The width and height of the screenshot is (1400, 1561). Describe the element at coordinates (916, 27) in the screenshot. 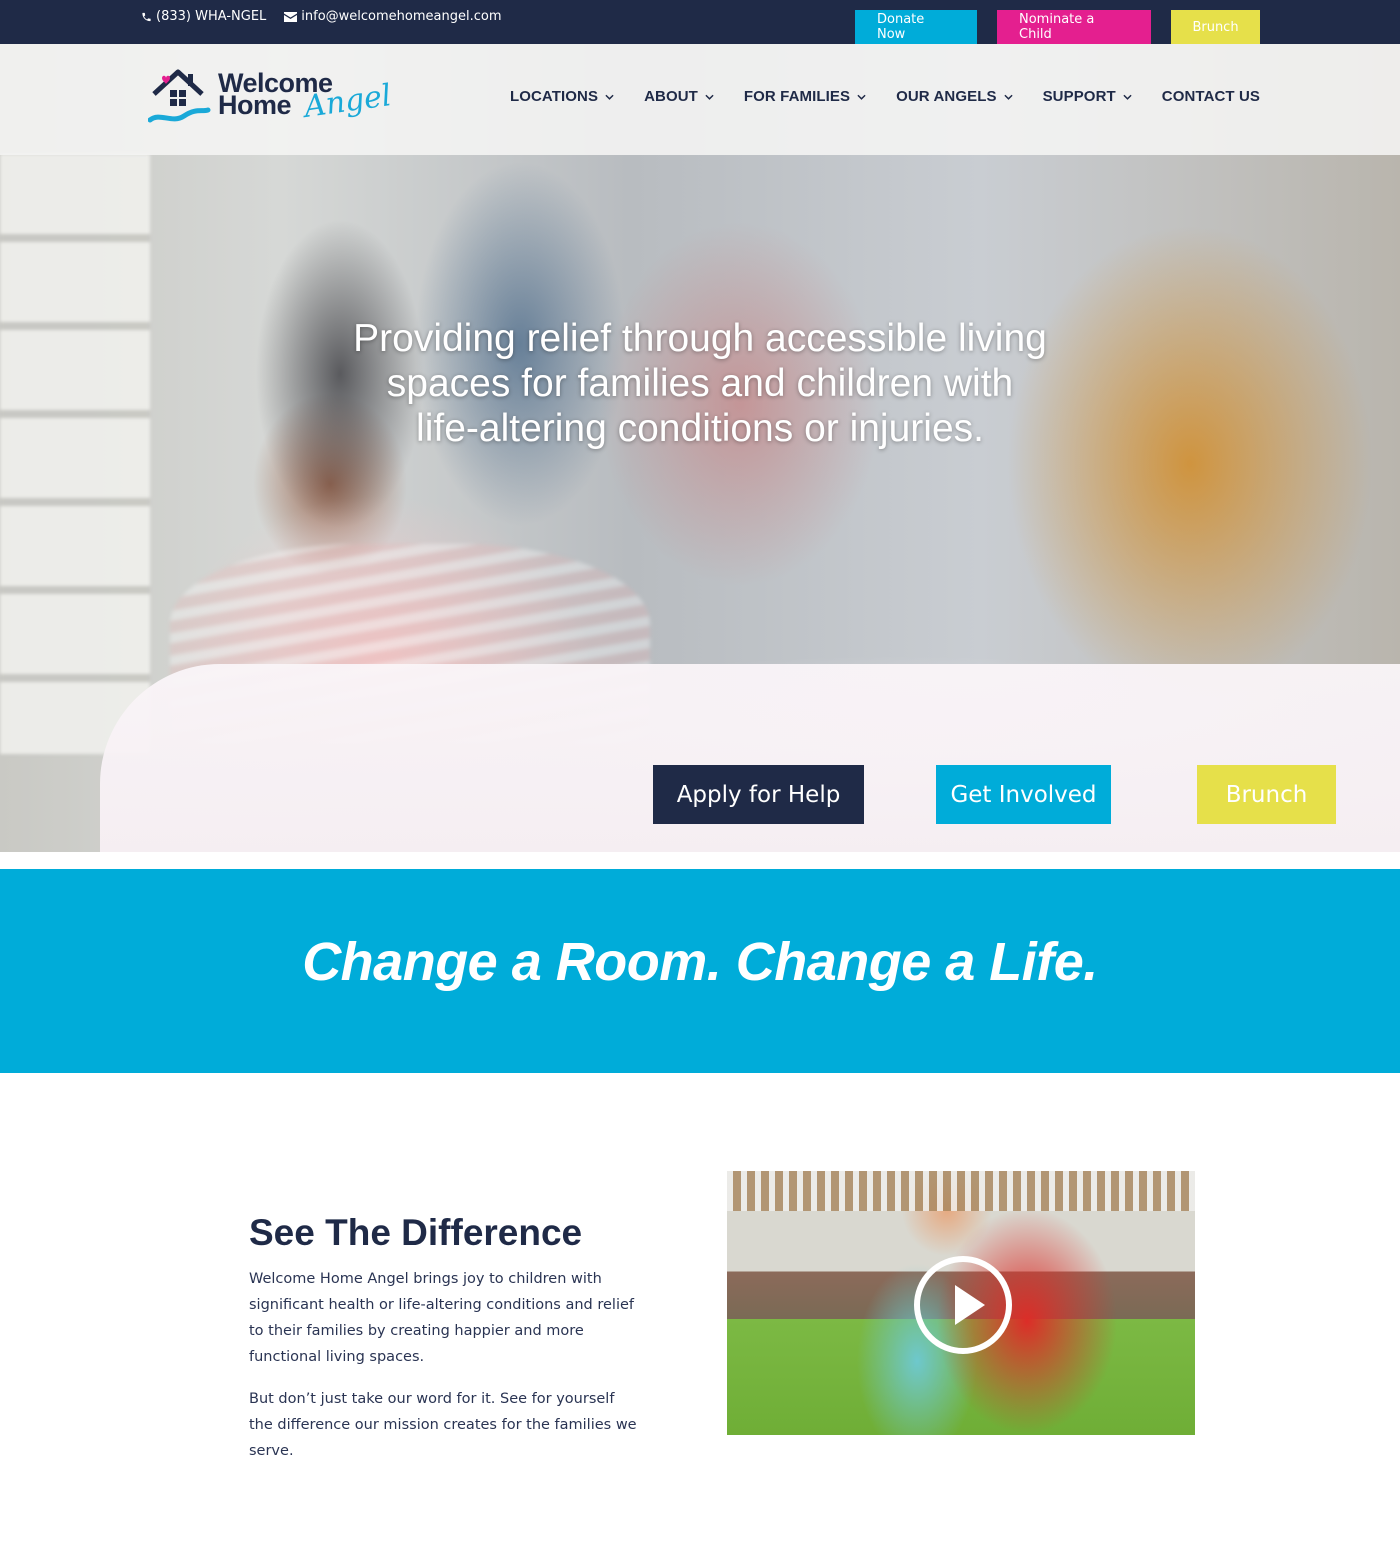

I see `donate-now-button: Donate Now` at that location.